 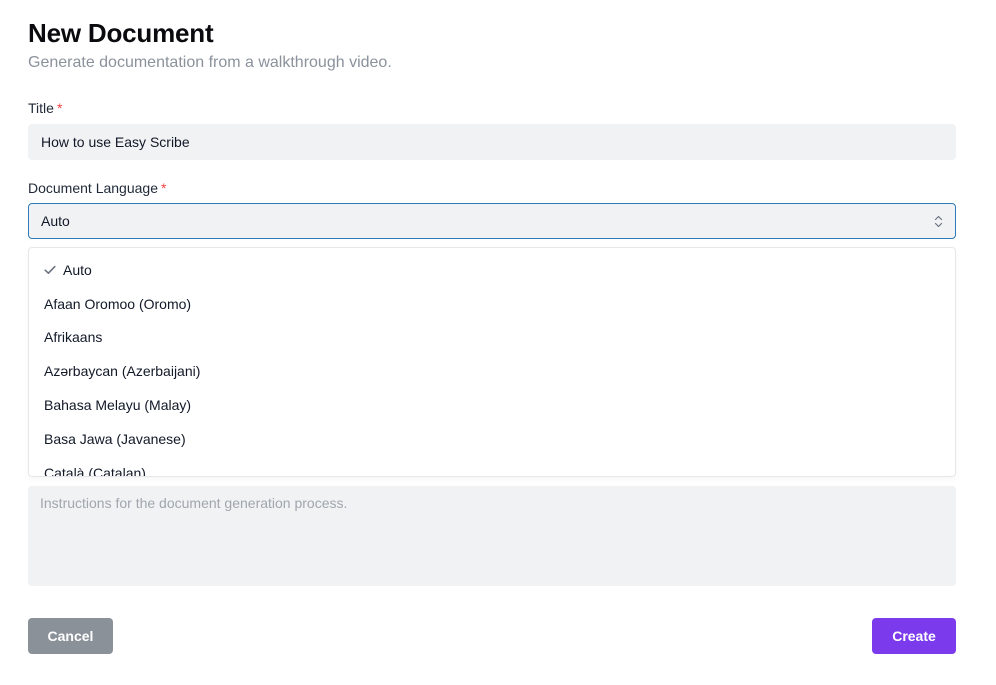 What do you see at coordinates (492, 221) in the screenshot?
I see `document-language-select: Auto` at bounding box center [492, 221].